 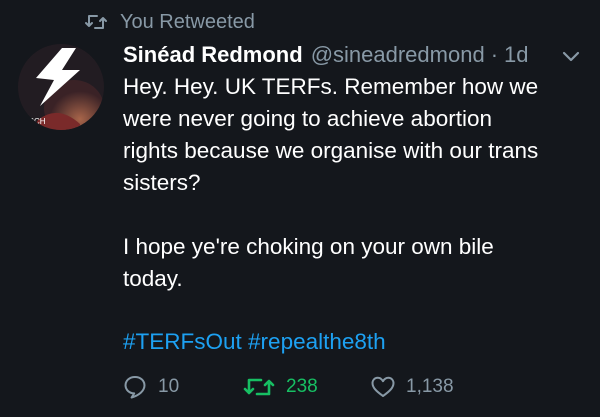 I want to click on like-count: 1,138, so click(x=430, y=386).